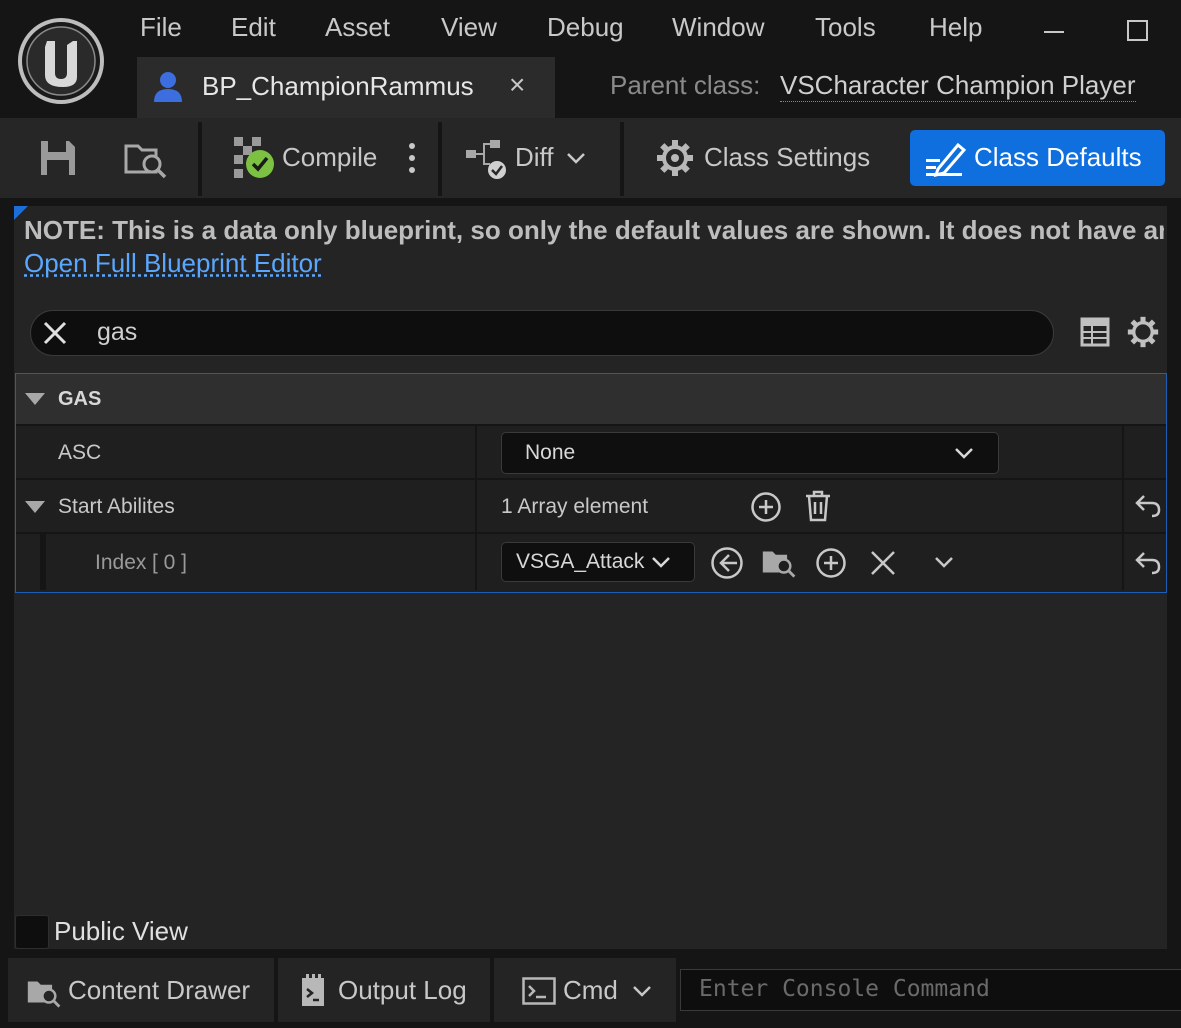 Image resolution: width=1181 pixels, height=1028 pixels. I want to click on output-log-button: Output Log, so click(384, 990).